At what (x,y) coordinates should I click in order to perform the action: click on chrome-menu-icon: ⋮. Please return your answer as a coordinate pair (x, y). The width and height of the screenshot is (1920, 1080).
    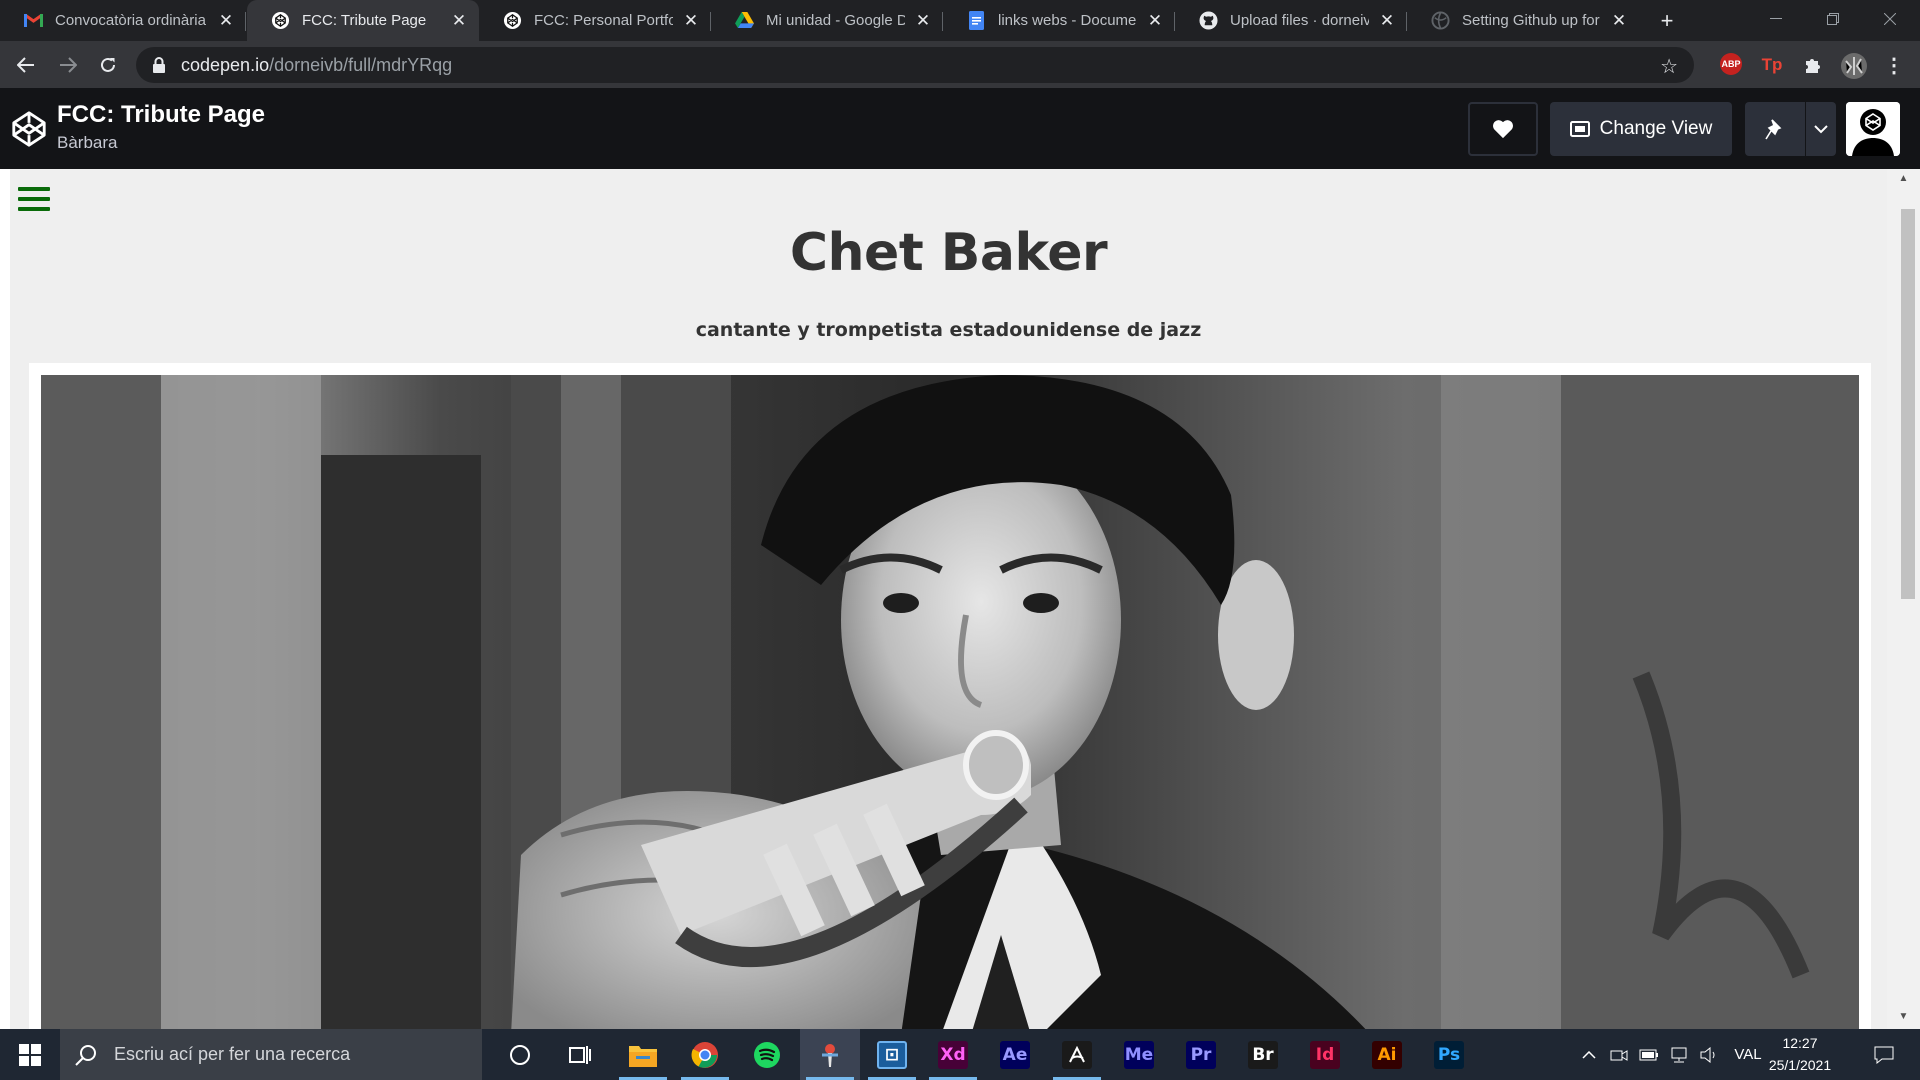
    Looking at the image, I should click on (1894, 65).